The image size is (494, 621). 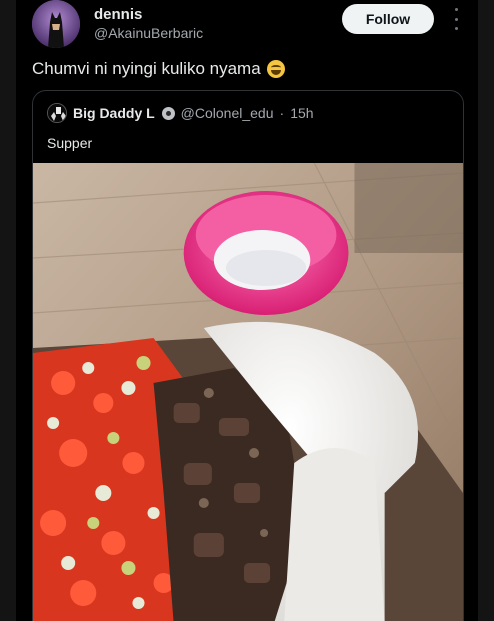 What do you see at coordinates (168, 113) in the screenshot?
I see `disc-icon` at bounding box center [168, 113].